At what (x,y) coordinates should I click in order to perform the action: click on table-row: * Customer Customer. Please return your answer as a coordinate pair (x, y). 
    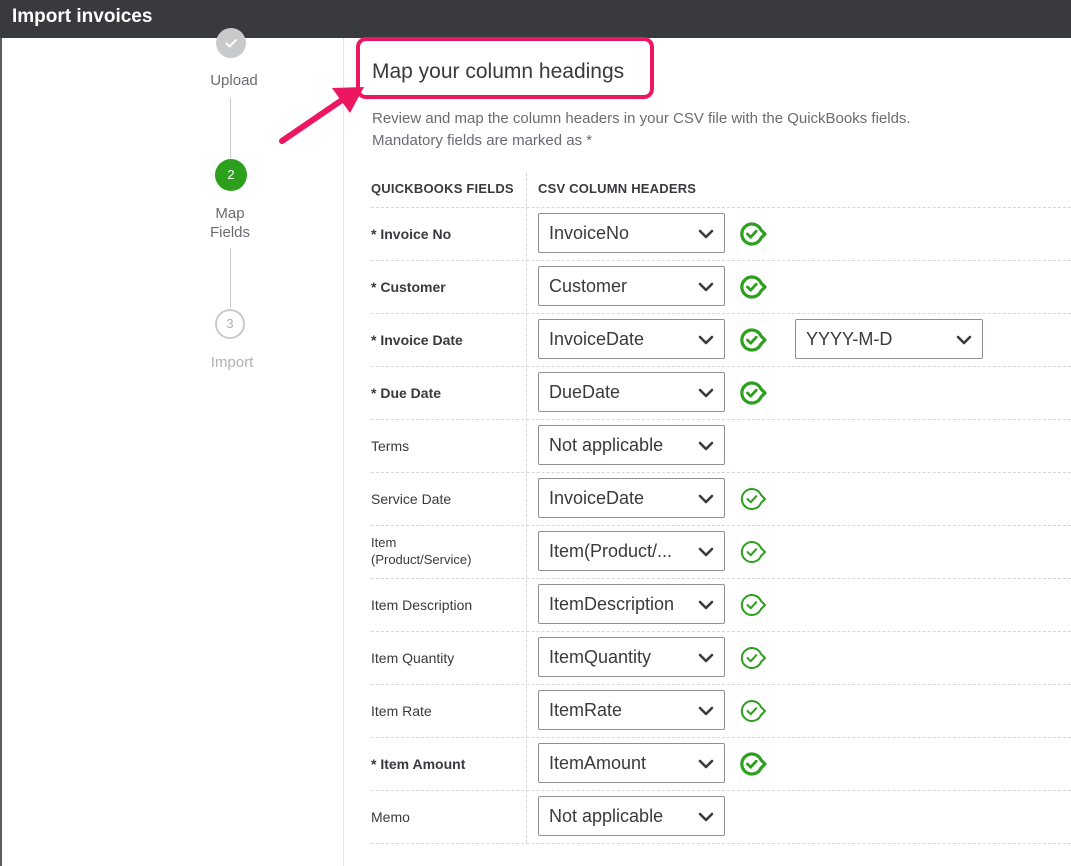
    Looking at the image, I should click on (721, 286).